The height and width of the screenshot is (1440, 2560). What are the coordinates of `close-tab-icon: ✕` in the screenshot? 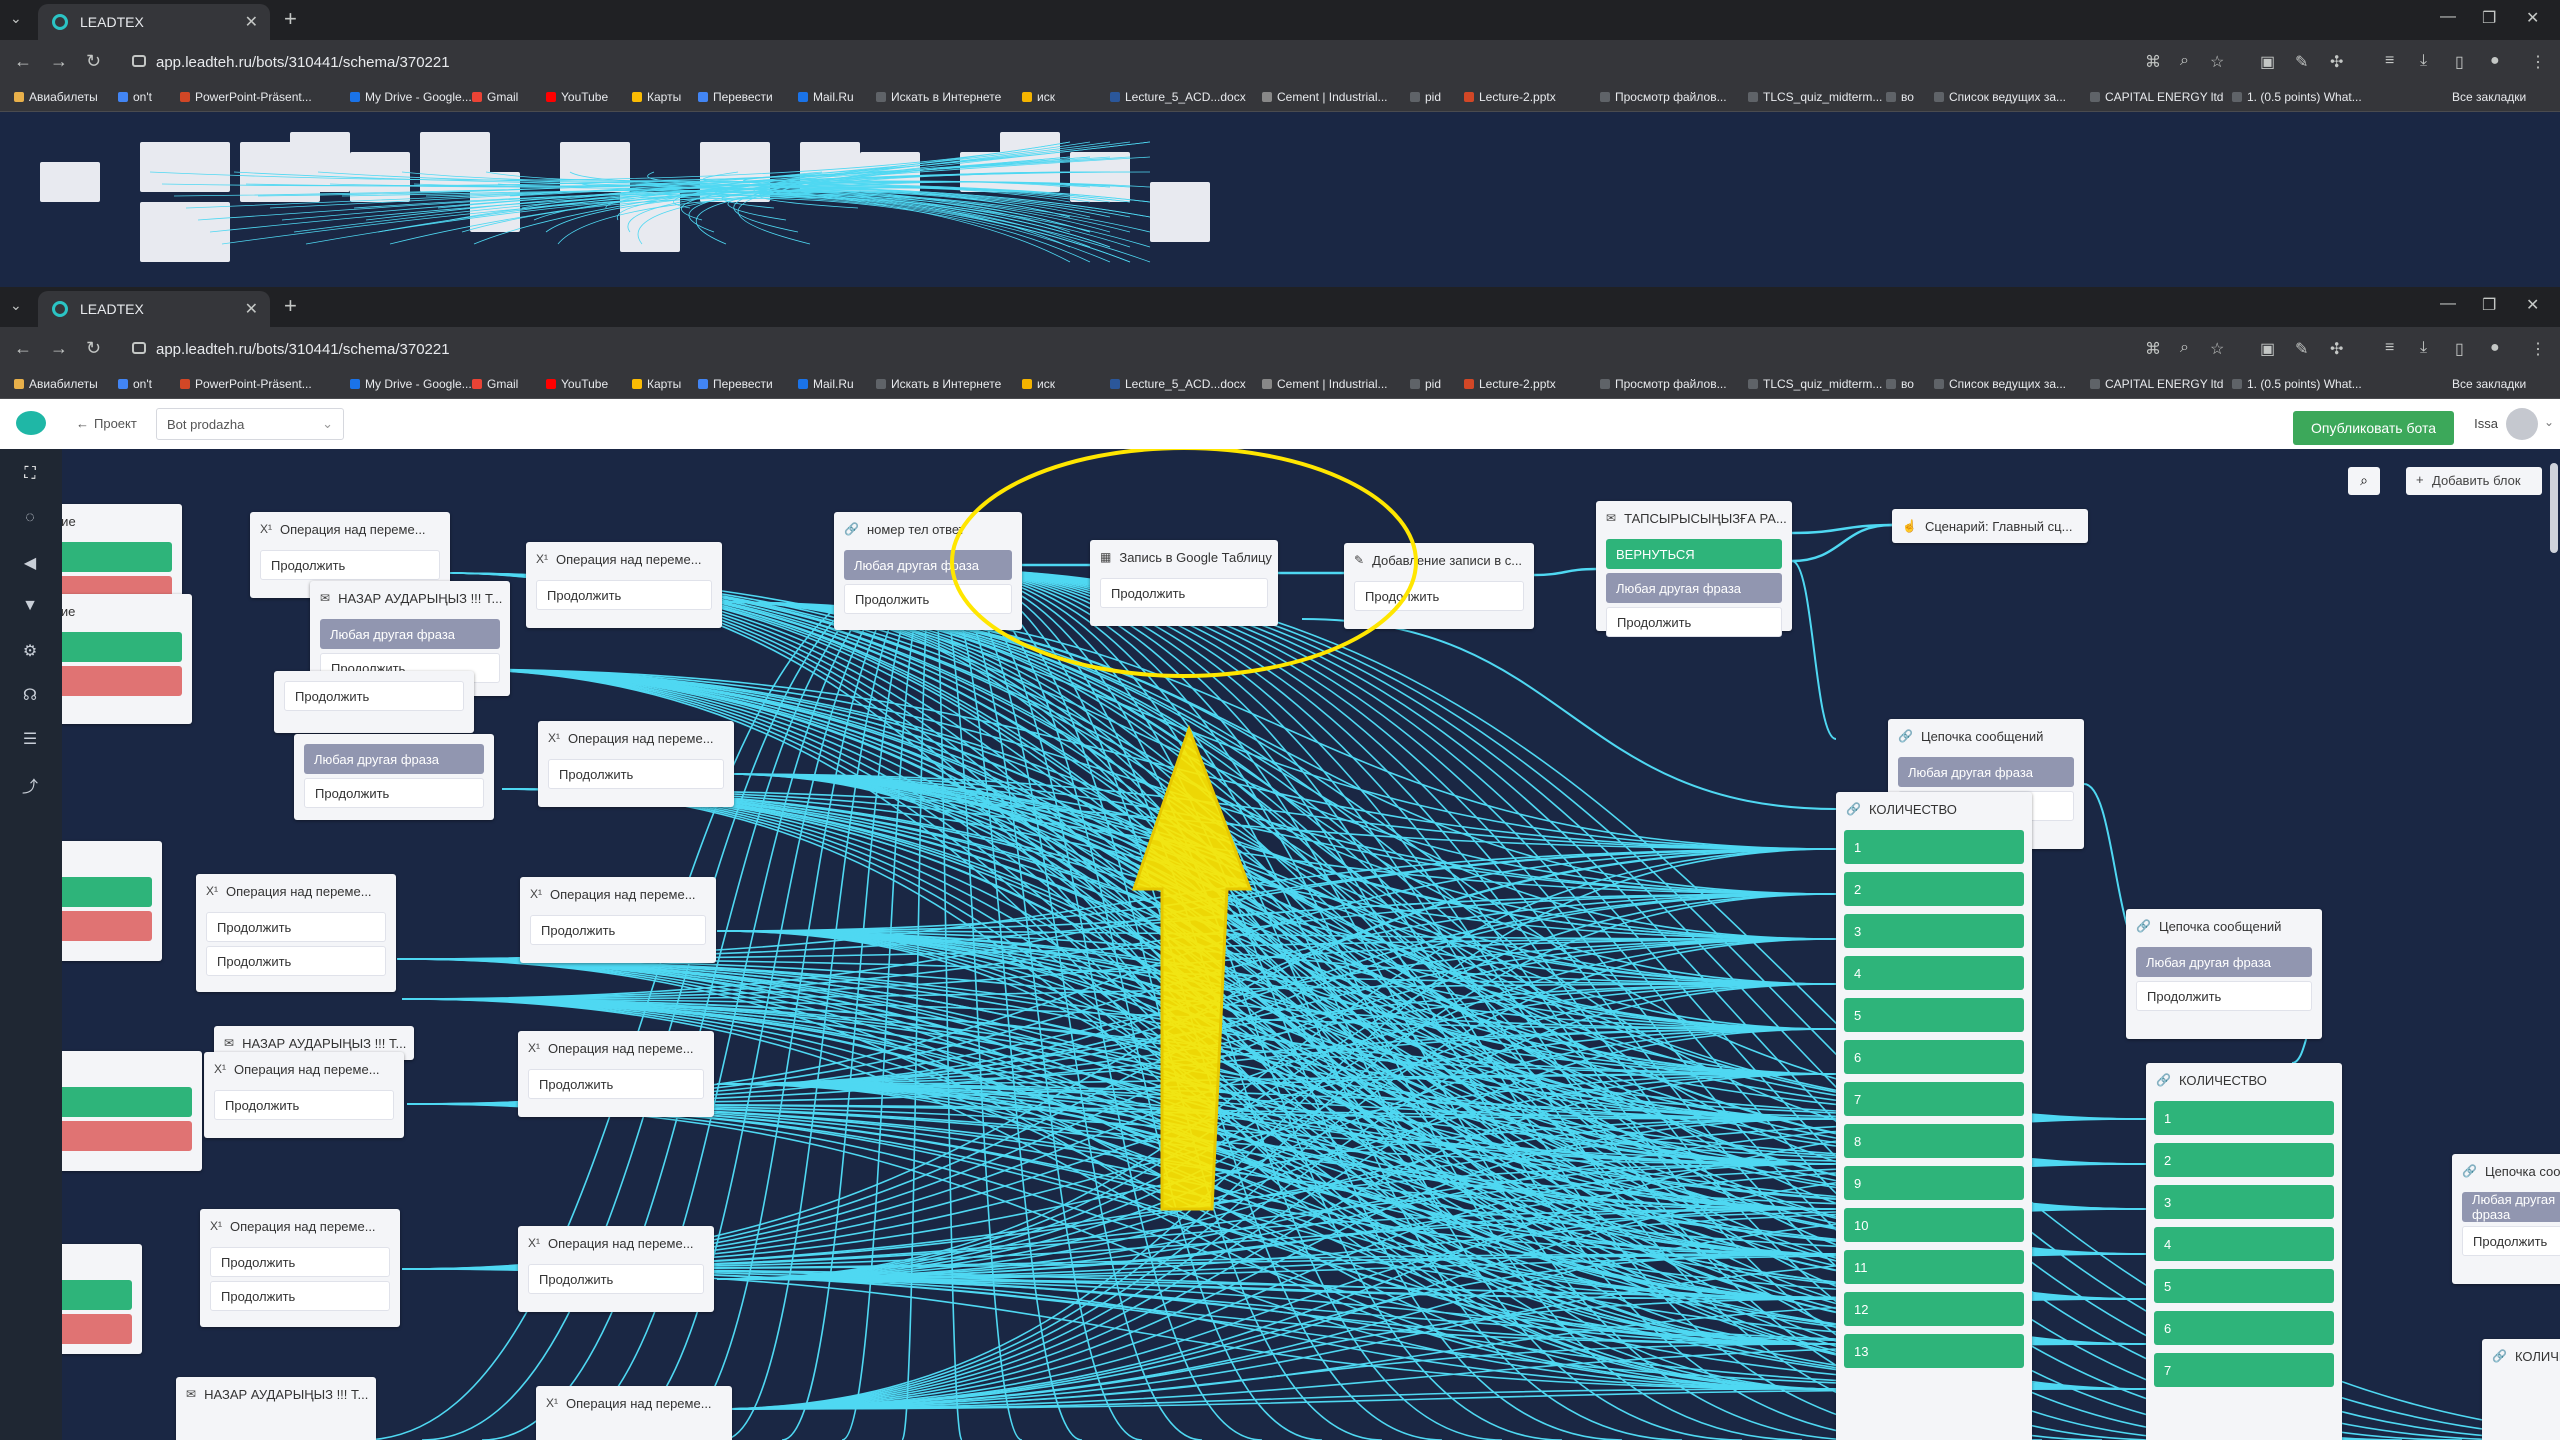 It's located at (251, 309).